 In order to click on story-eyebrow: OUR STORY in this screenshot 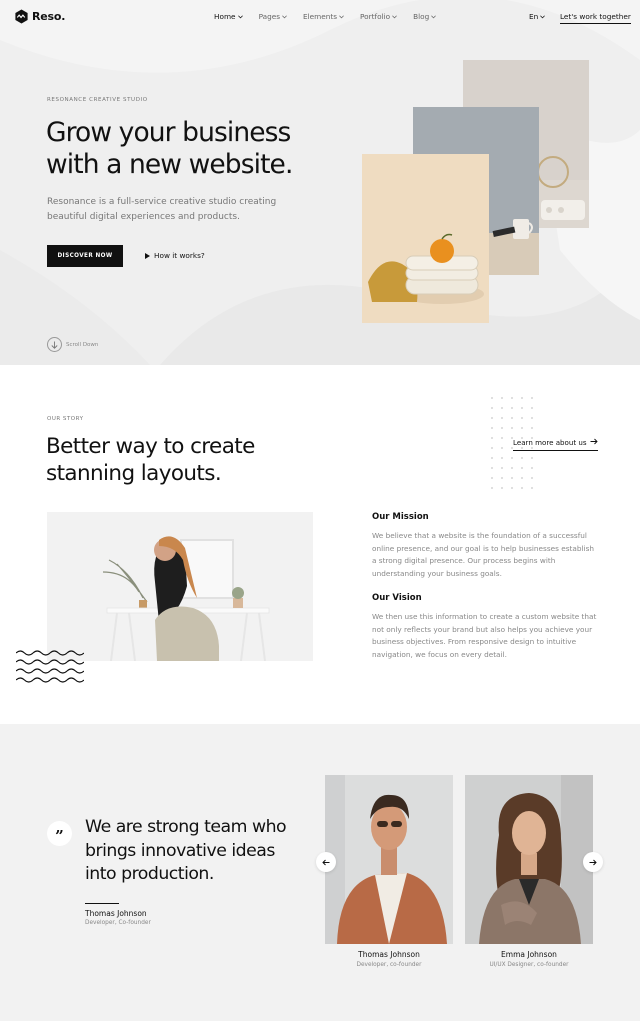, I will do `click(65, 419)`.